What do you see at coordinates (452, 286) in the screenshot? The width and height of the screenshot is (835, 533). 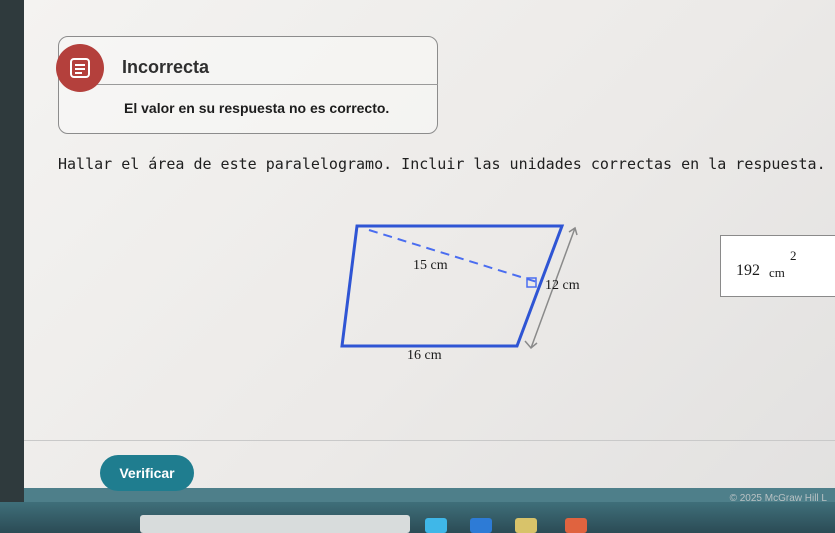 I see `parallelogram-shape` at bounding box center [452, 286].